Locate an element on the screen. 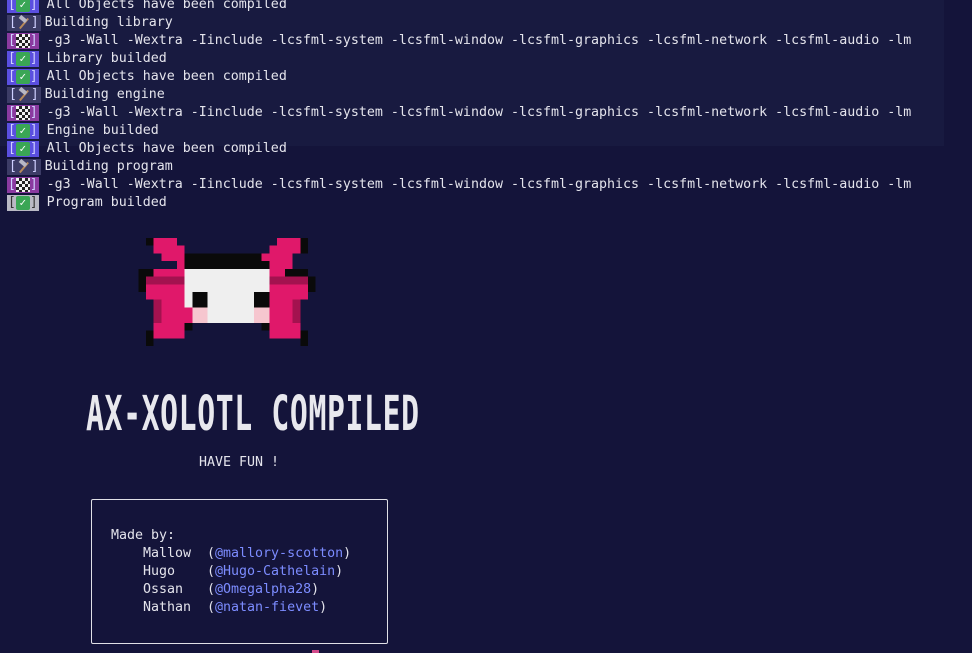 Image resolution: width=972 pixels, height=653 pixels. log-line: [✓] Engine builded is located at coordinates (459, 131).